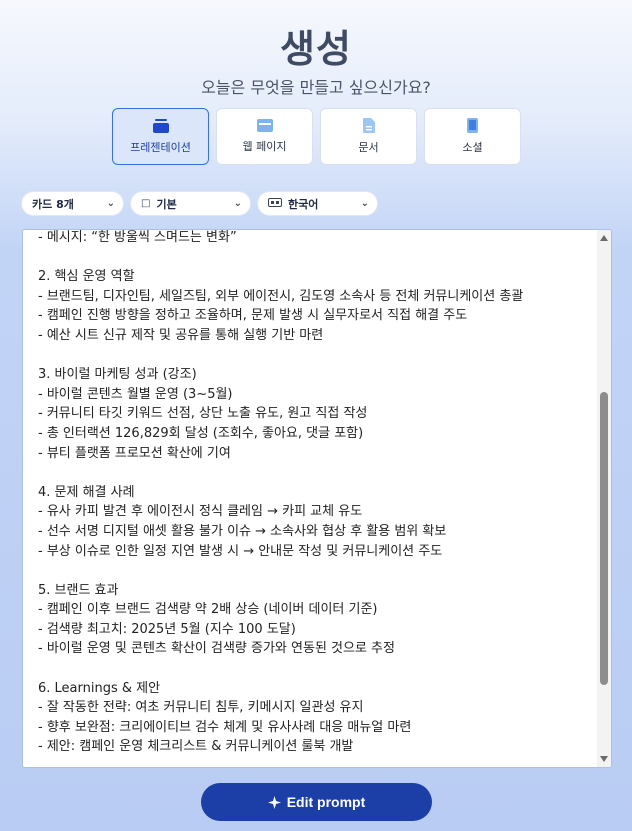  I want to click on language-icon, so click(275, 203).